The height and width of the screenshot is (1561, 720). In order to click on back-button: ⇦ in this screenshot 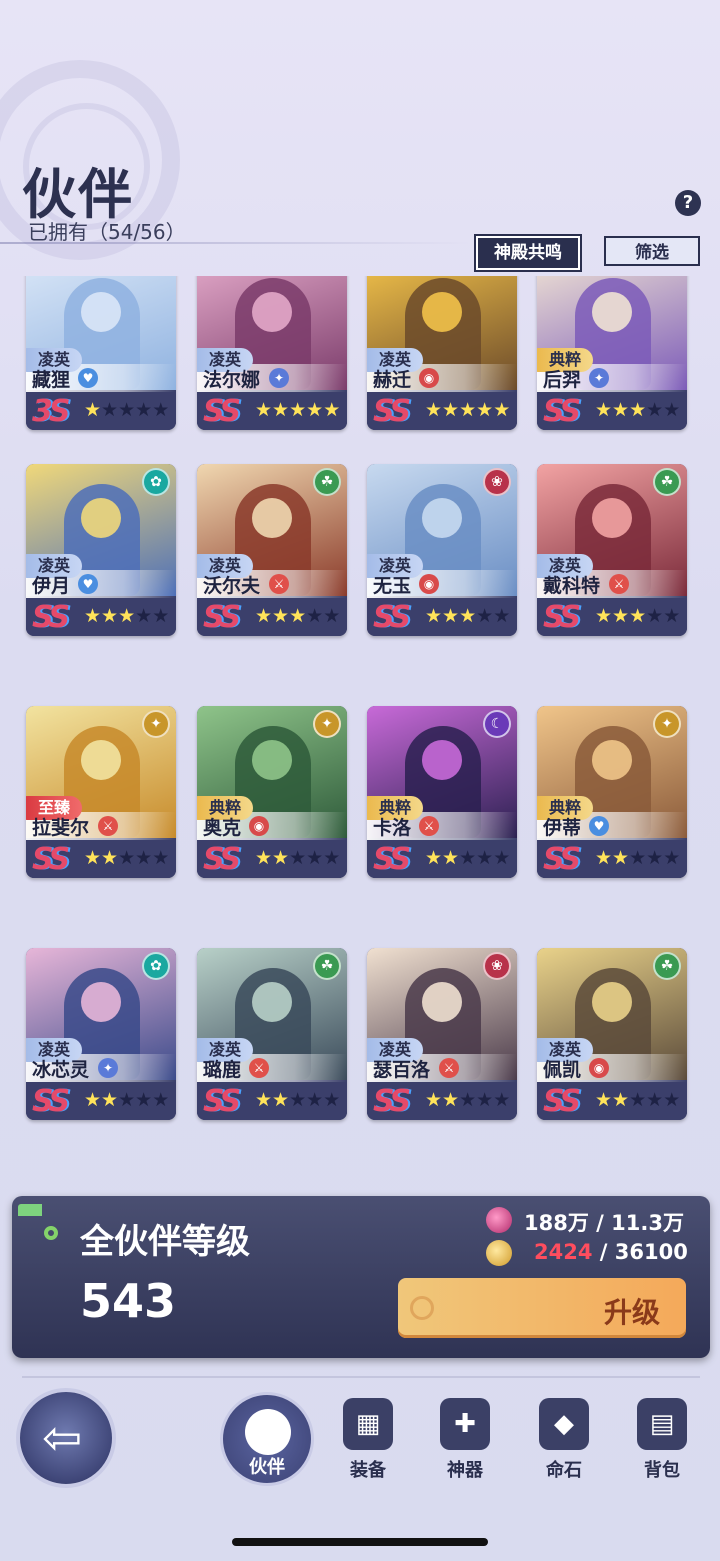, I will do `click(66, 1438)`.